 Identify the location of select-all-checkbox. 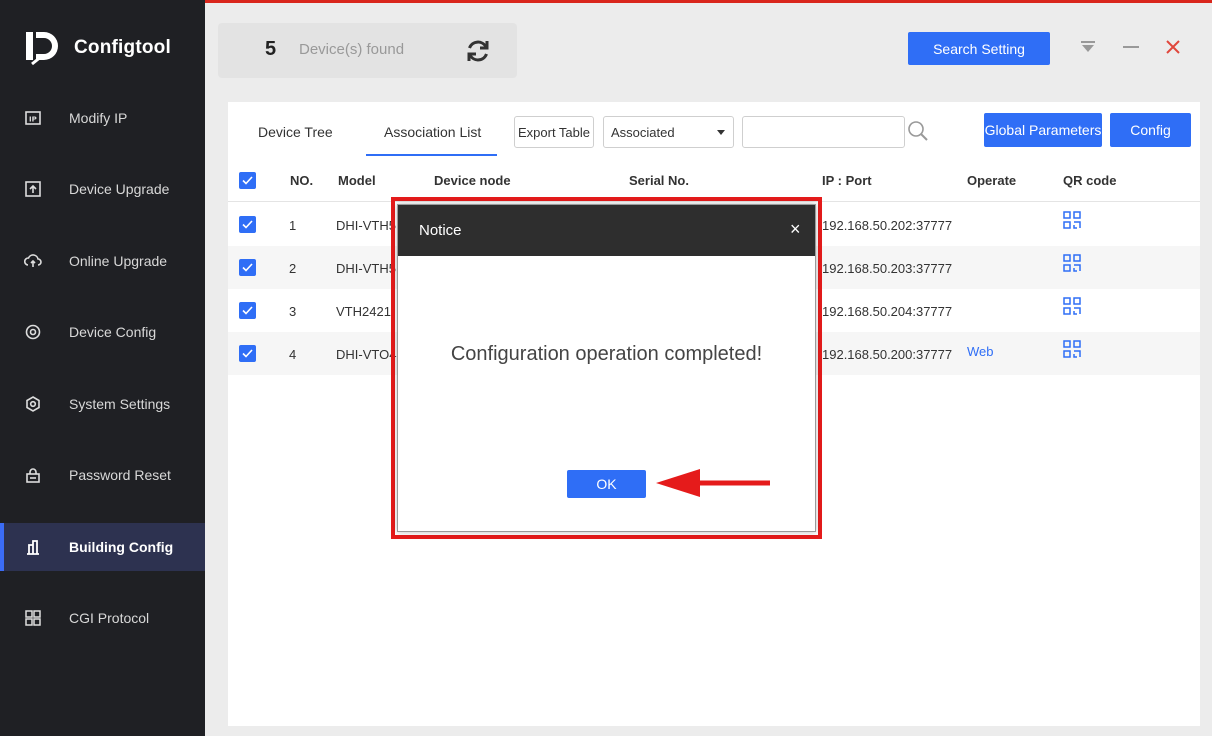
(247, 180).